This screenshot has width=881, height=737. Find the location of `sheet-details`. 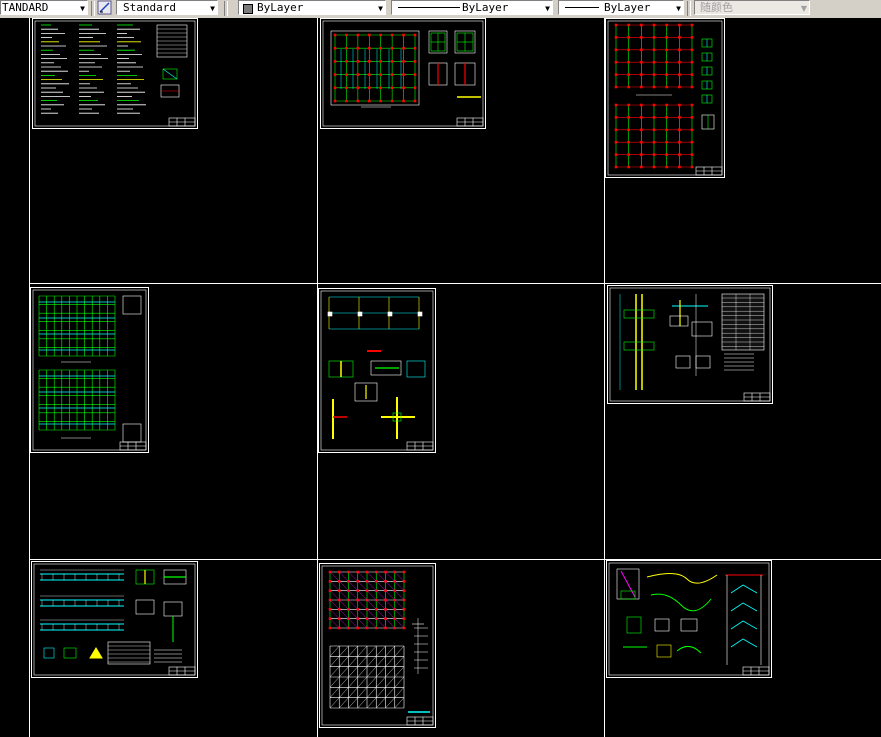

sheet-details is located at coordinates (377, 370).